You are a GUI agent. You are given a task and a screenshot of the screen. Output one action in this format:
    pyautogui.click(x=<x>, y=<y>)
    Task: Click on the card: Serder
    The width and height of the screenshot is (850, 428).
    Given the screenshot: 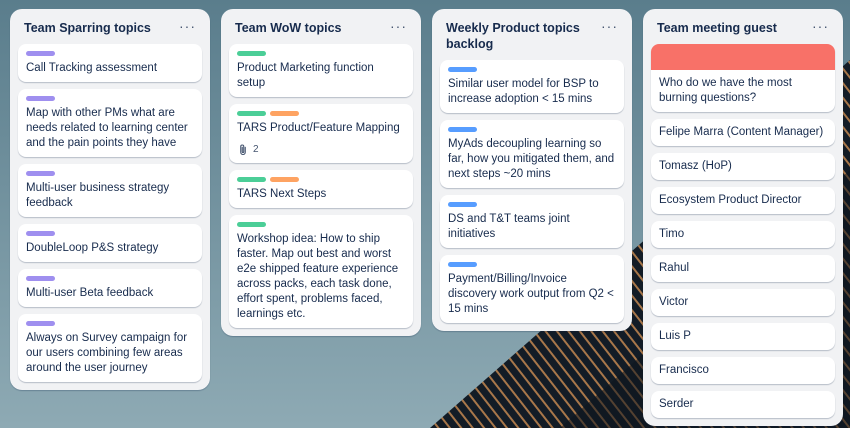 What is the action you would take?
    pyautogui.click(x=743, y=404)
    